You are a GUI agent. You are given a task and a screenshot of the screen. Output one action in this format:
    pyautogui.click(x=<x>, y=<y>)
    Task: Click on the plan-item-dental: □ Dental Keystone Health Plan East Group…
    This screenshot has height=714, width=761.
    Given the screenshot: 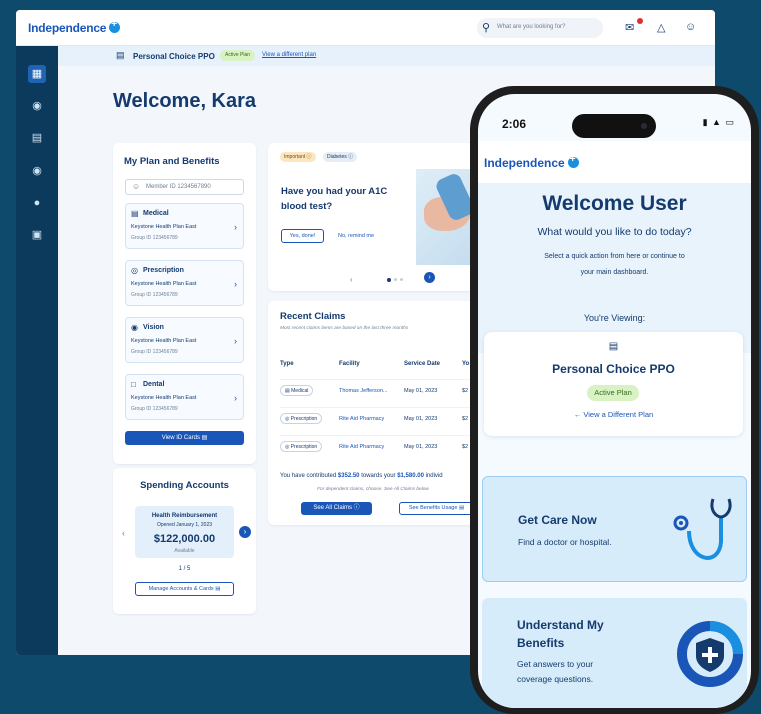 What is the action you would take?
    pyautogui.click(x=184, y=397)
    